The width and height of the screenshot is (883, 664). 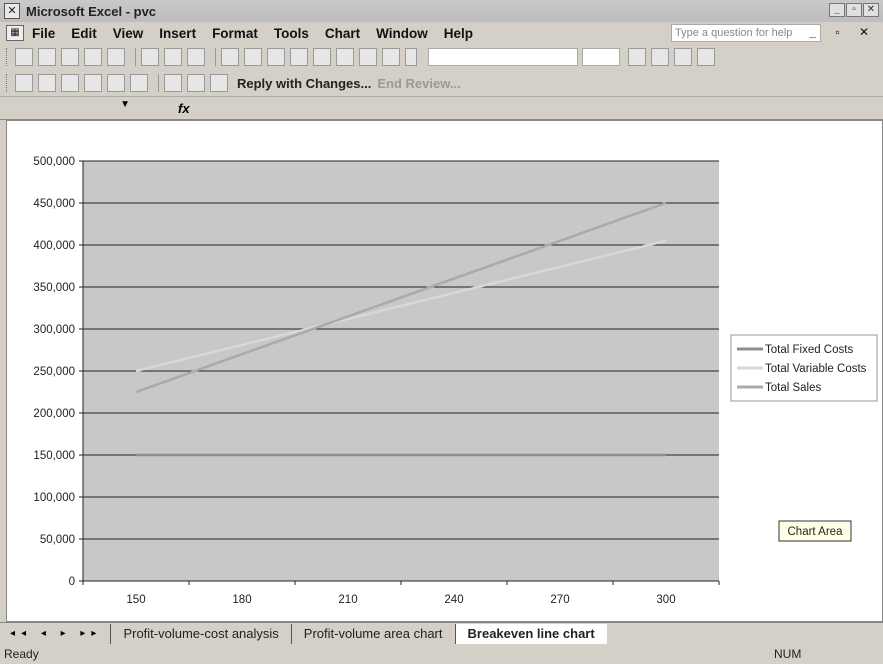 I want to click on permission-icon, so click(x=93, y=57).